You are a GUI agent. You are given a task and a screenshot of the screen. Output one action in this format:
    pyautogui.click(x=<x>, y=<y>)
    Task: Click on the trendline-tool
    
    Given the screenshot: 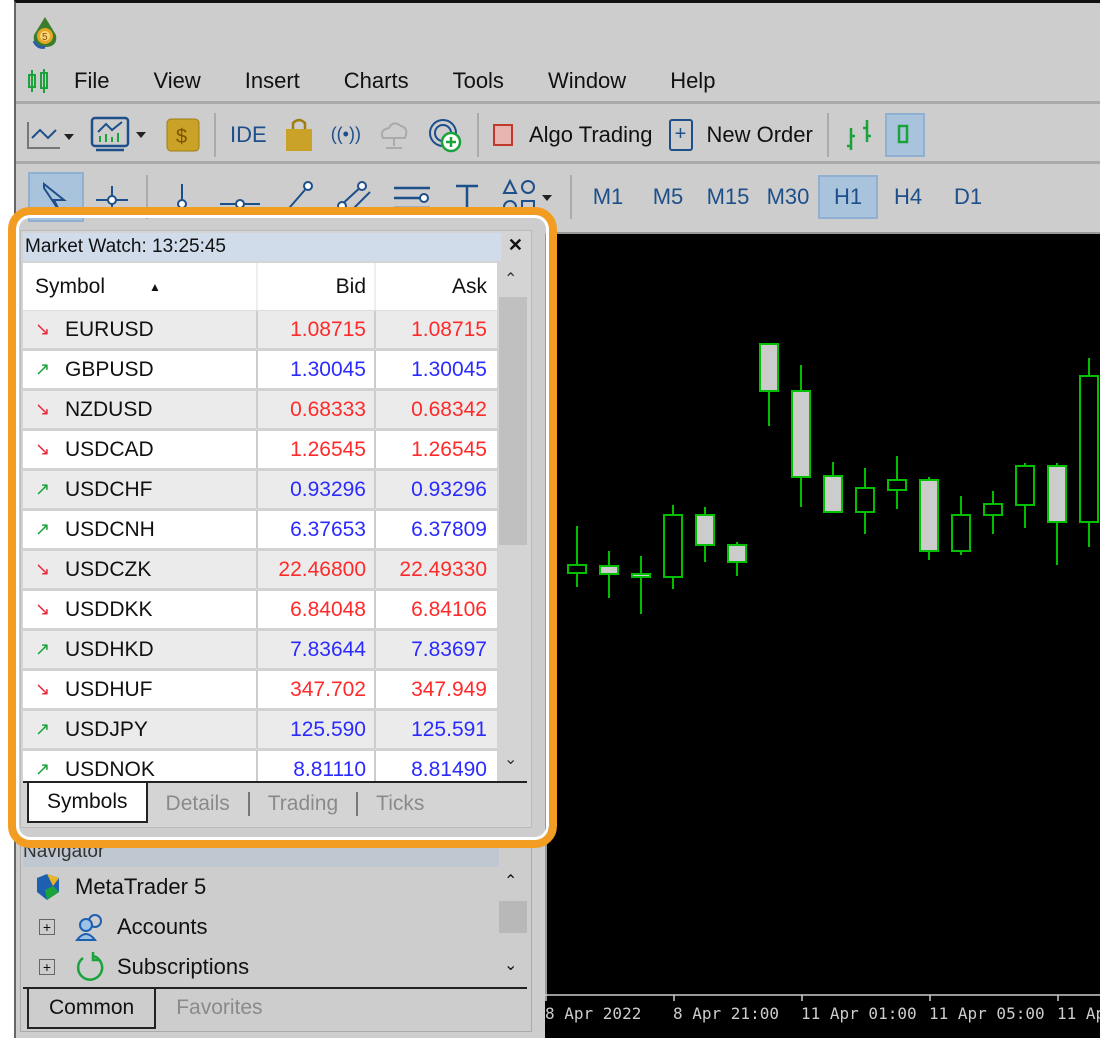 What is the action you would take?
    pyautogui.click(x=298, y=197)
    